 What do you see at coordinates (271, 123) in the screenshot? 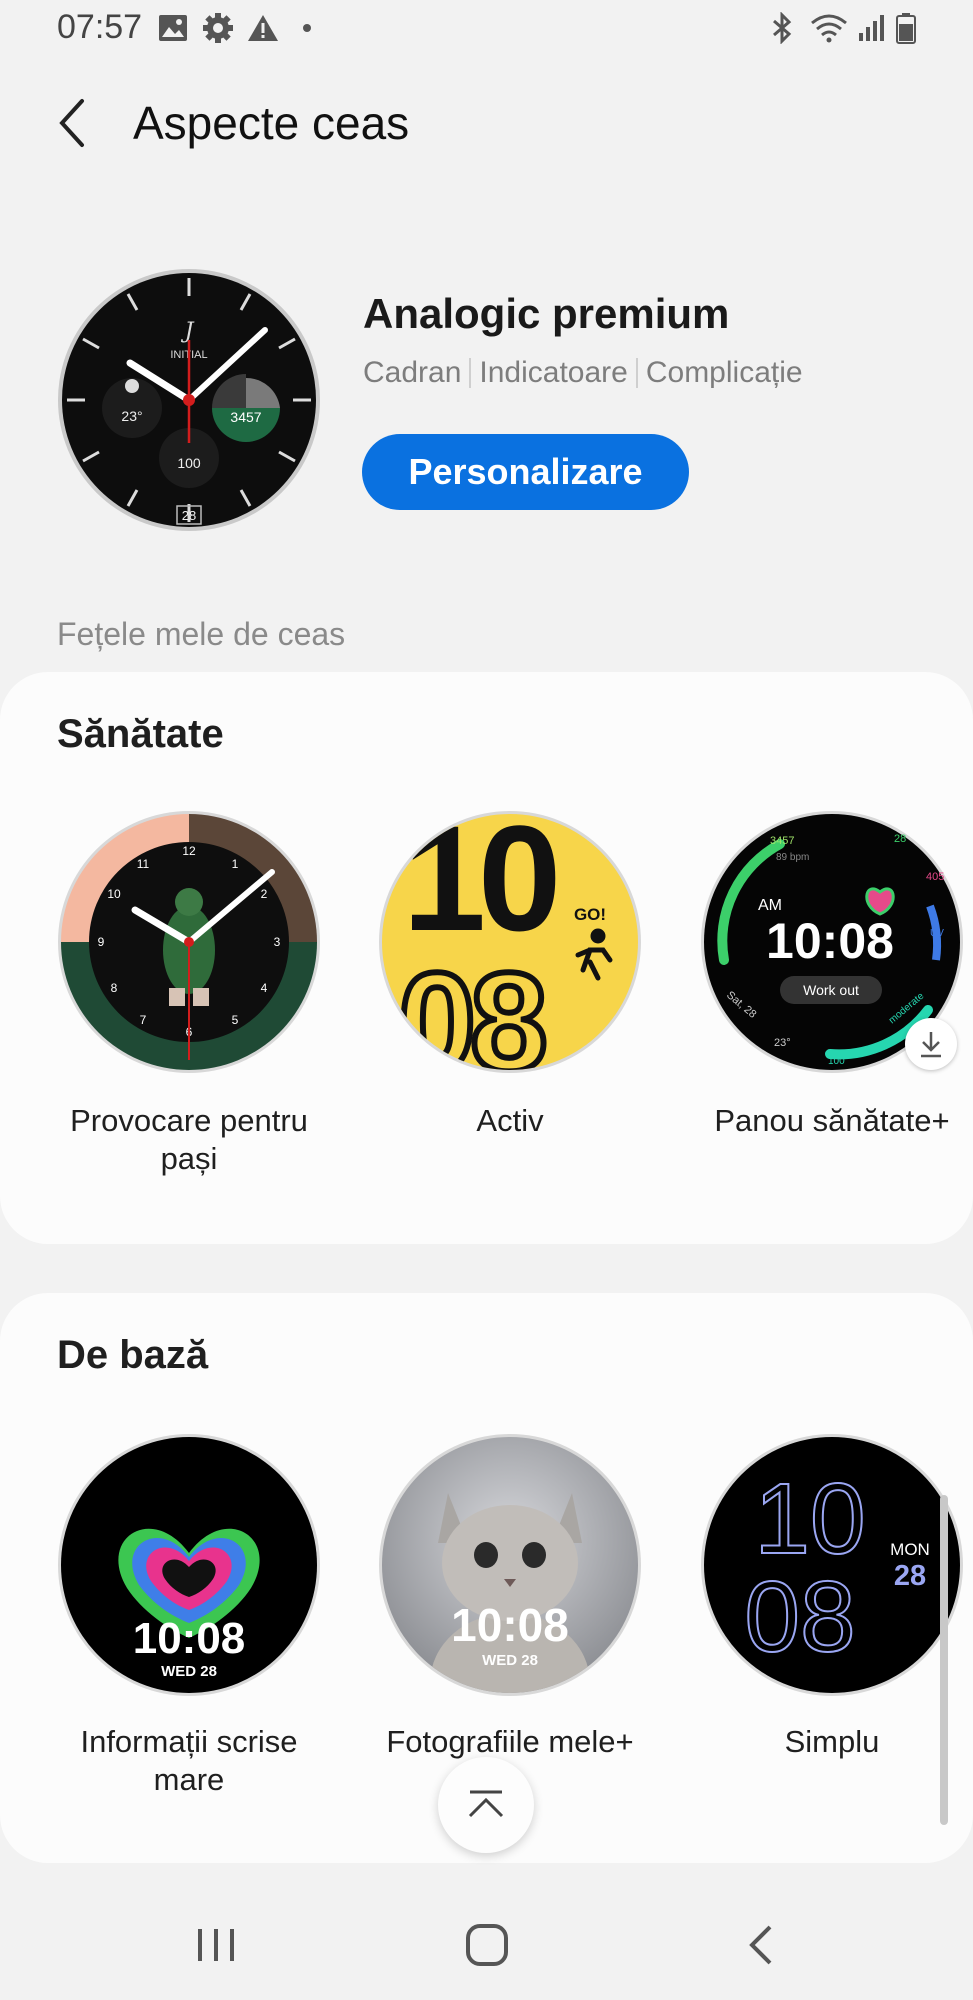
I see `page-title: Aspecte ceas` at bounding box center [271, 123].